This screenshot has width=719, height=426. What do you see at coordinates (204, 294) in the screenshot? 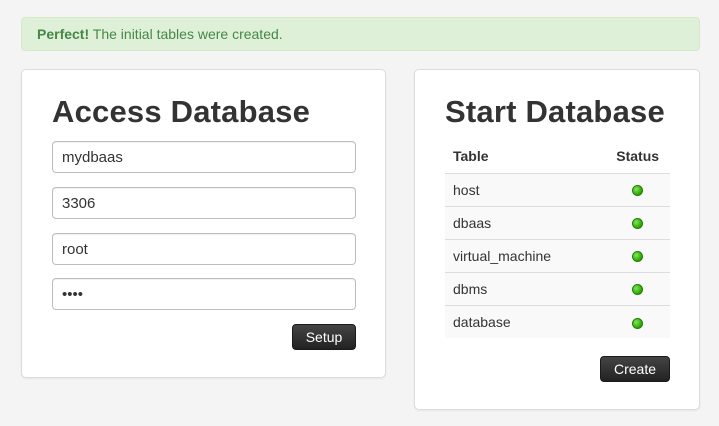
I see `password-input` at bounding box center [204, 294].